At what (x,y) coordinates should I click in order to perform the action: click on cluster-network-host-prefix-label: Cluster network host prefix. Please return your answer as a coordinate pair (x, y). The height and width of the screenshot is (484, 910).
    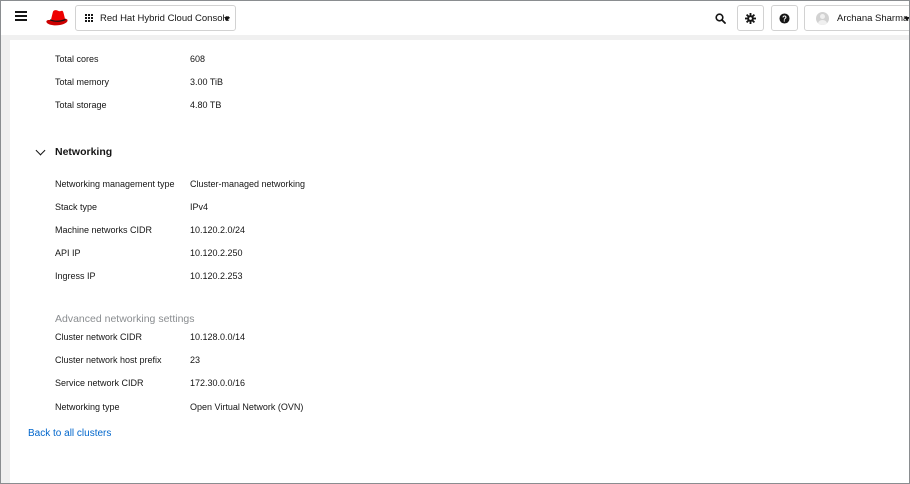
    Looking at the image, I should click on (108, 360).